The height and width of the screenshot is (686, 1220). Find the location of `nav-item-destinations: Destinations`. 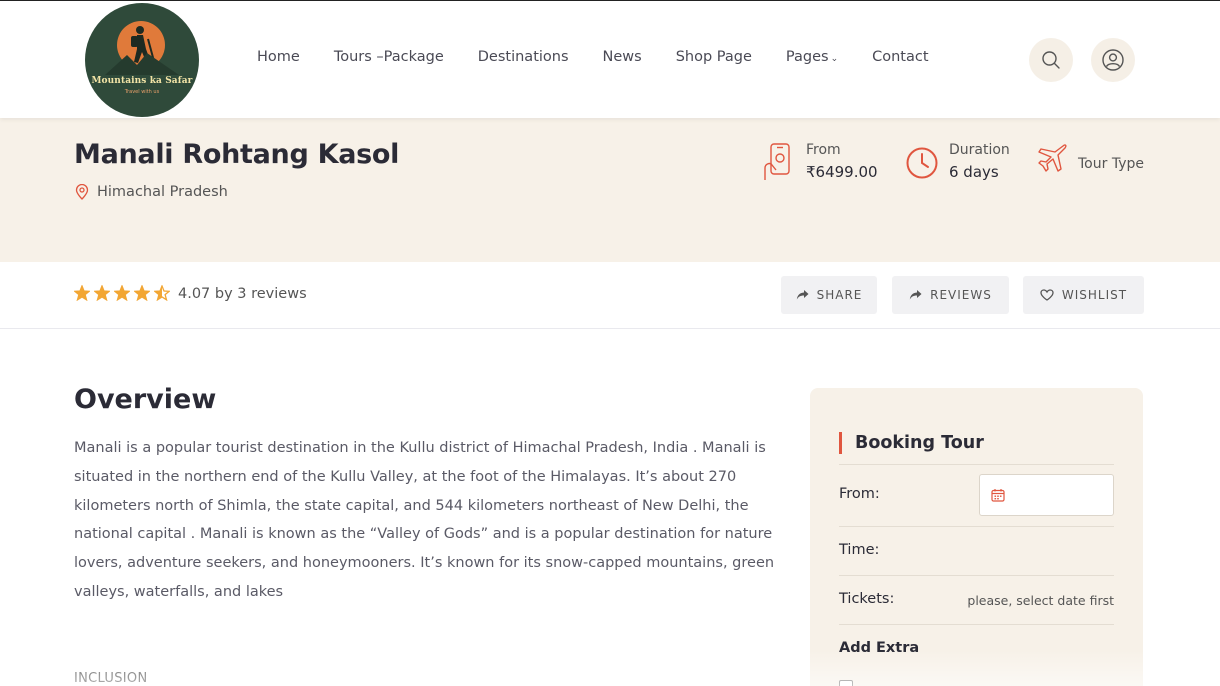

nav-item-destinations: Destinations is located at coordinates (523, 57).